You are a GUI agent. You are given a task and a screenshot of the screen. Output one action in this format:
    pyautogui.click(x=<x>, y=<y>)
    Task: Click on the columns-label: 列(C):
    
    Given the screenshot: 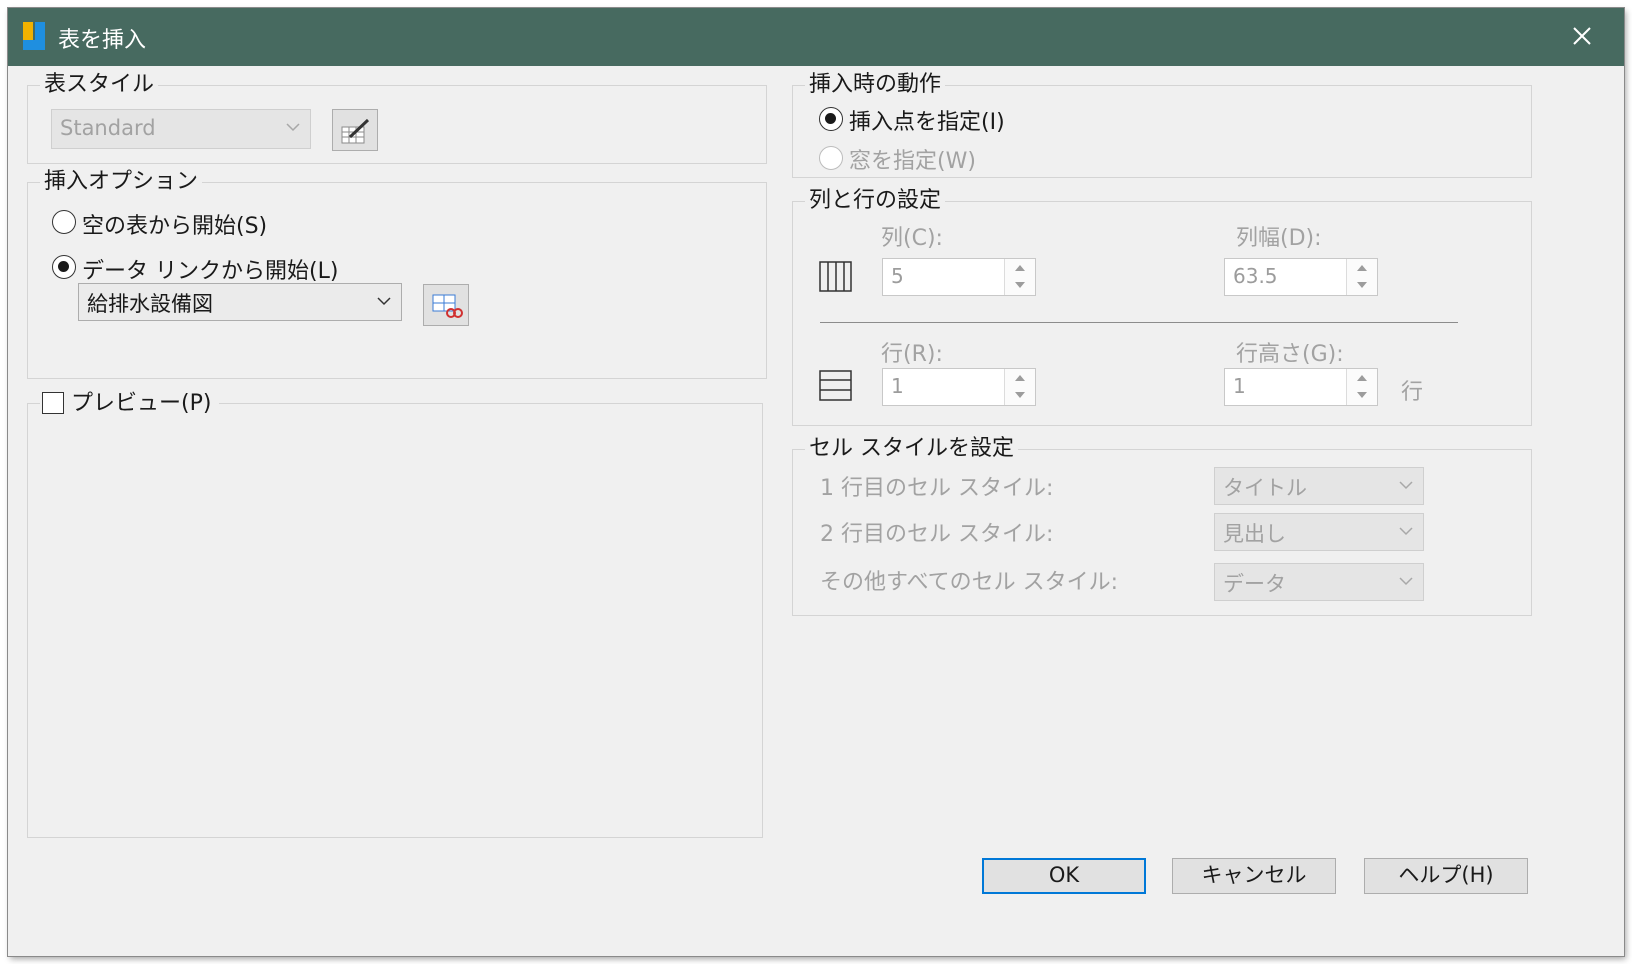 What is the action you would take?
    pyautogui.click(x=912, y=238)
    